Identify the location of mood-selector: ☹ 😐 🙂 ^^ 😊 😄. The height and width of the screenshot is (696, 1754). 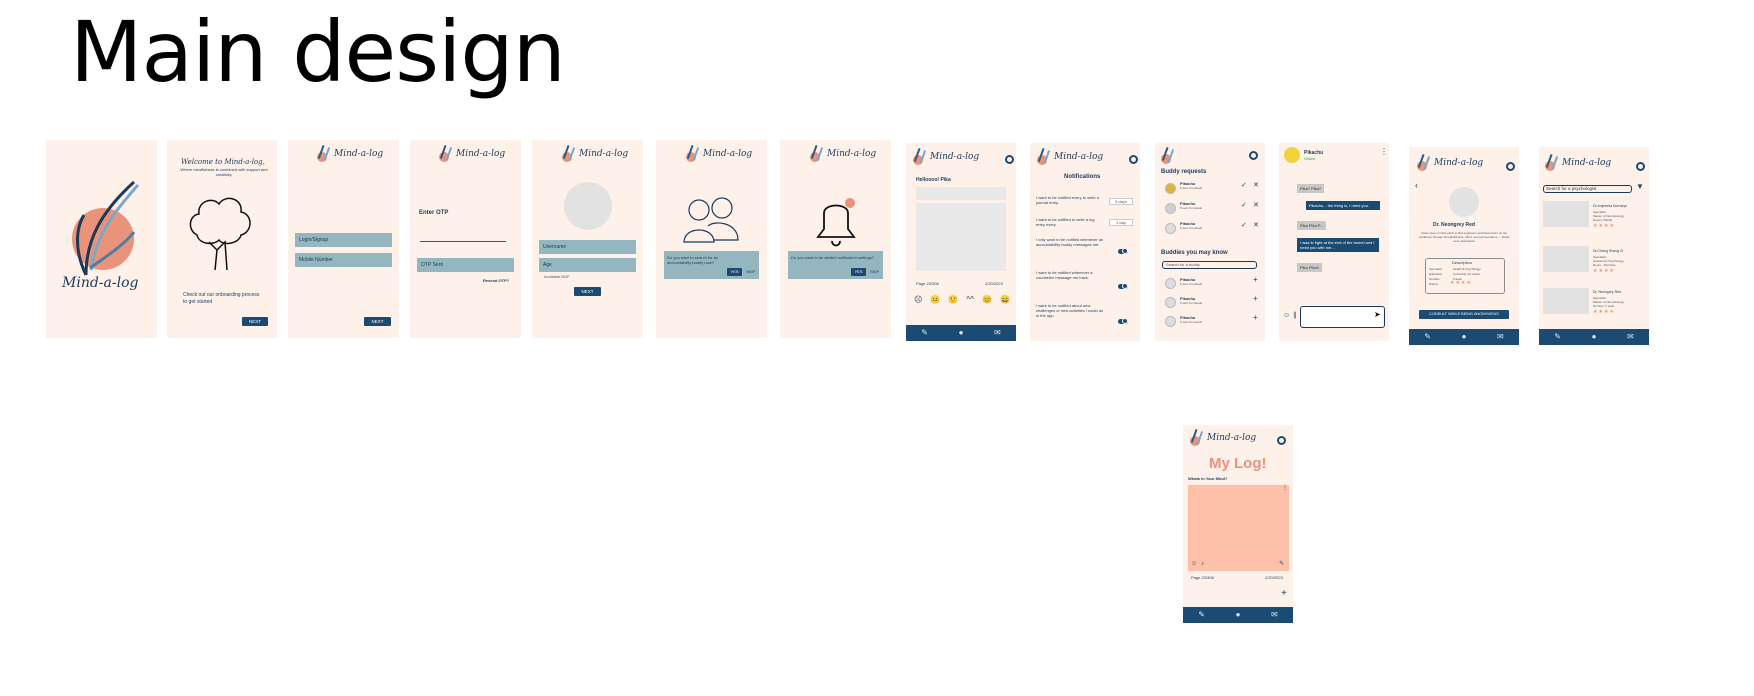
(962, 299).